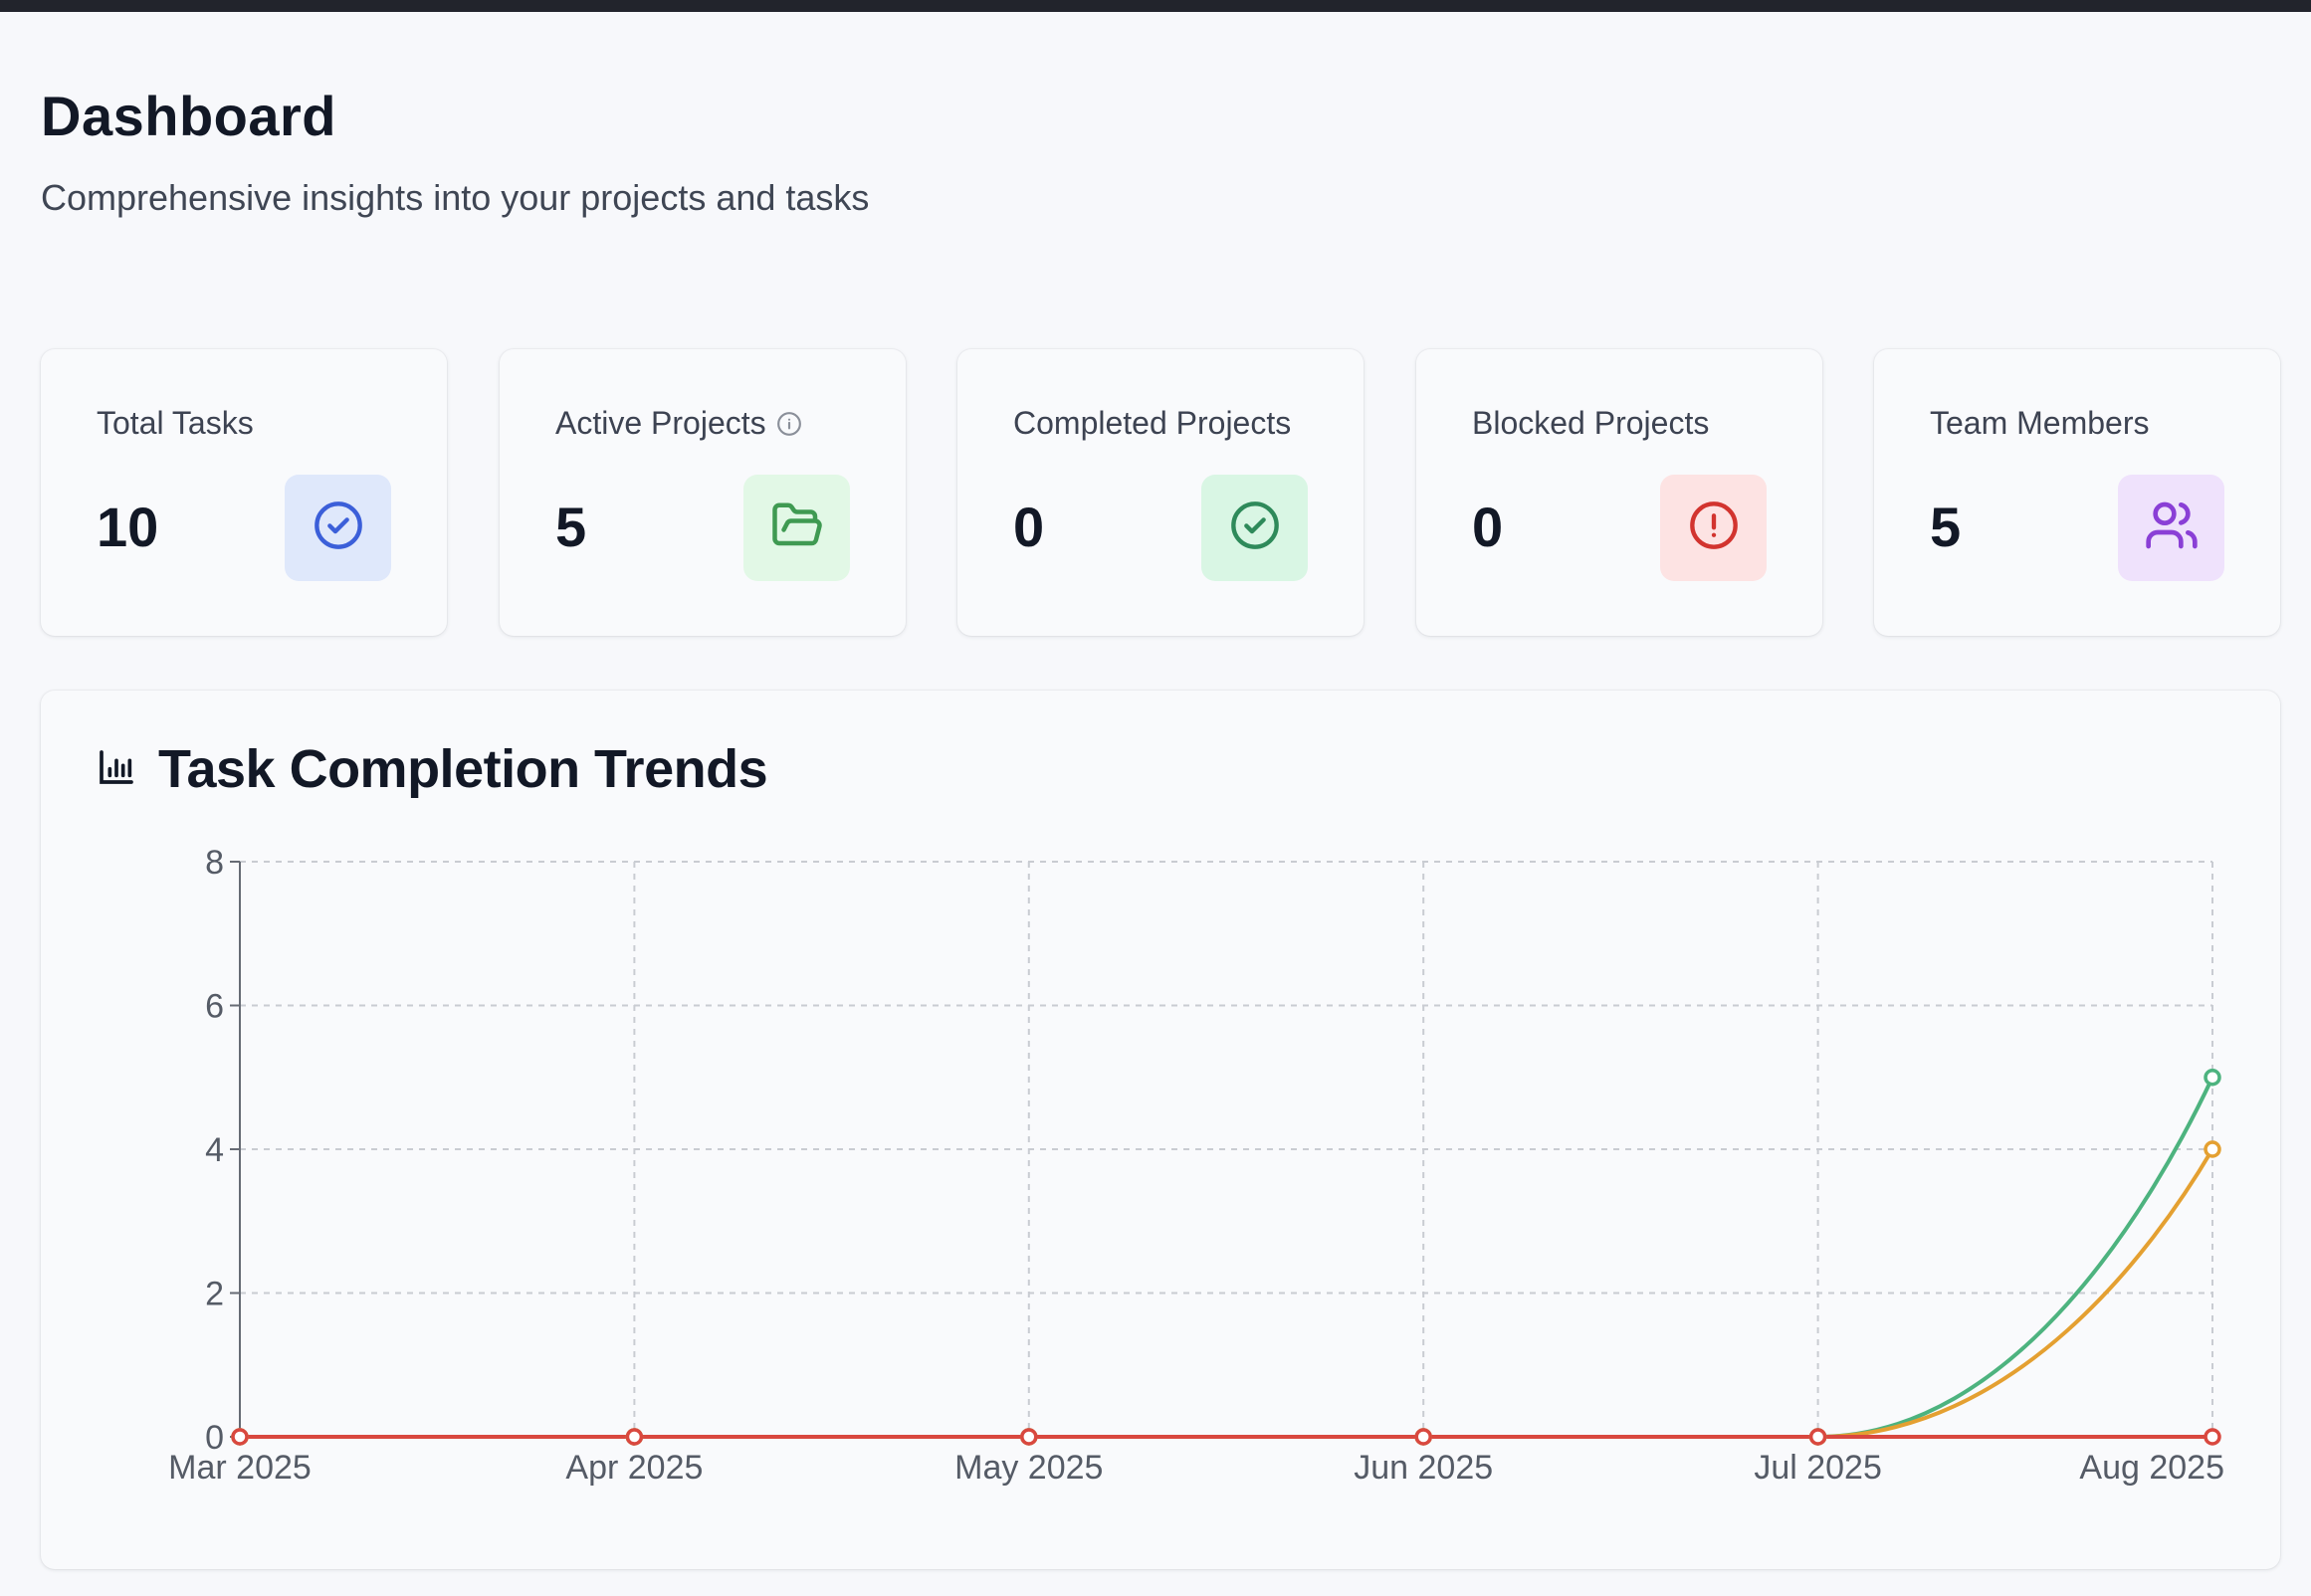  I want to click on x-tick-label: Jul 2025, so click(1818, 1468).